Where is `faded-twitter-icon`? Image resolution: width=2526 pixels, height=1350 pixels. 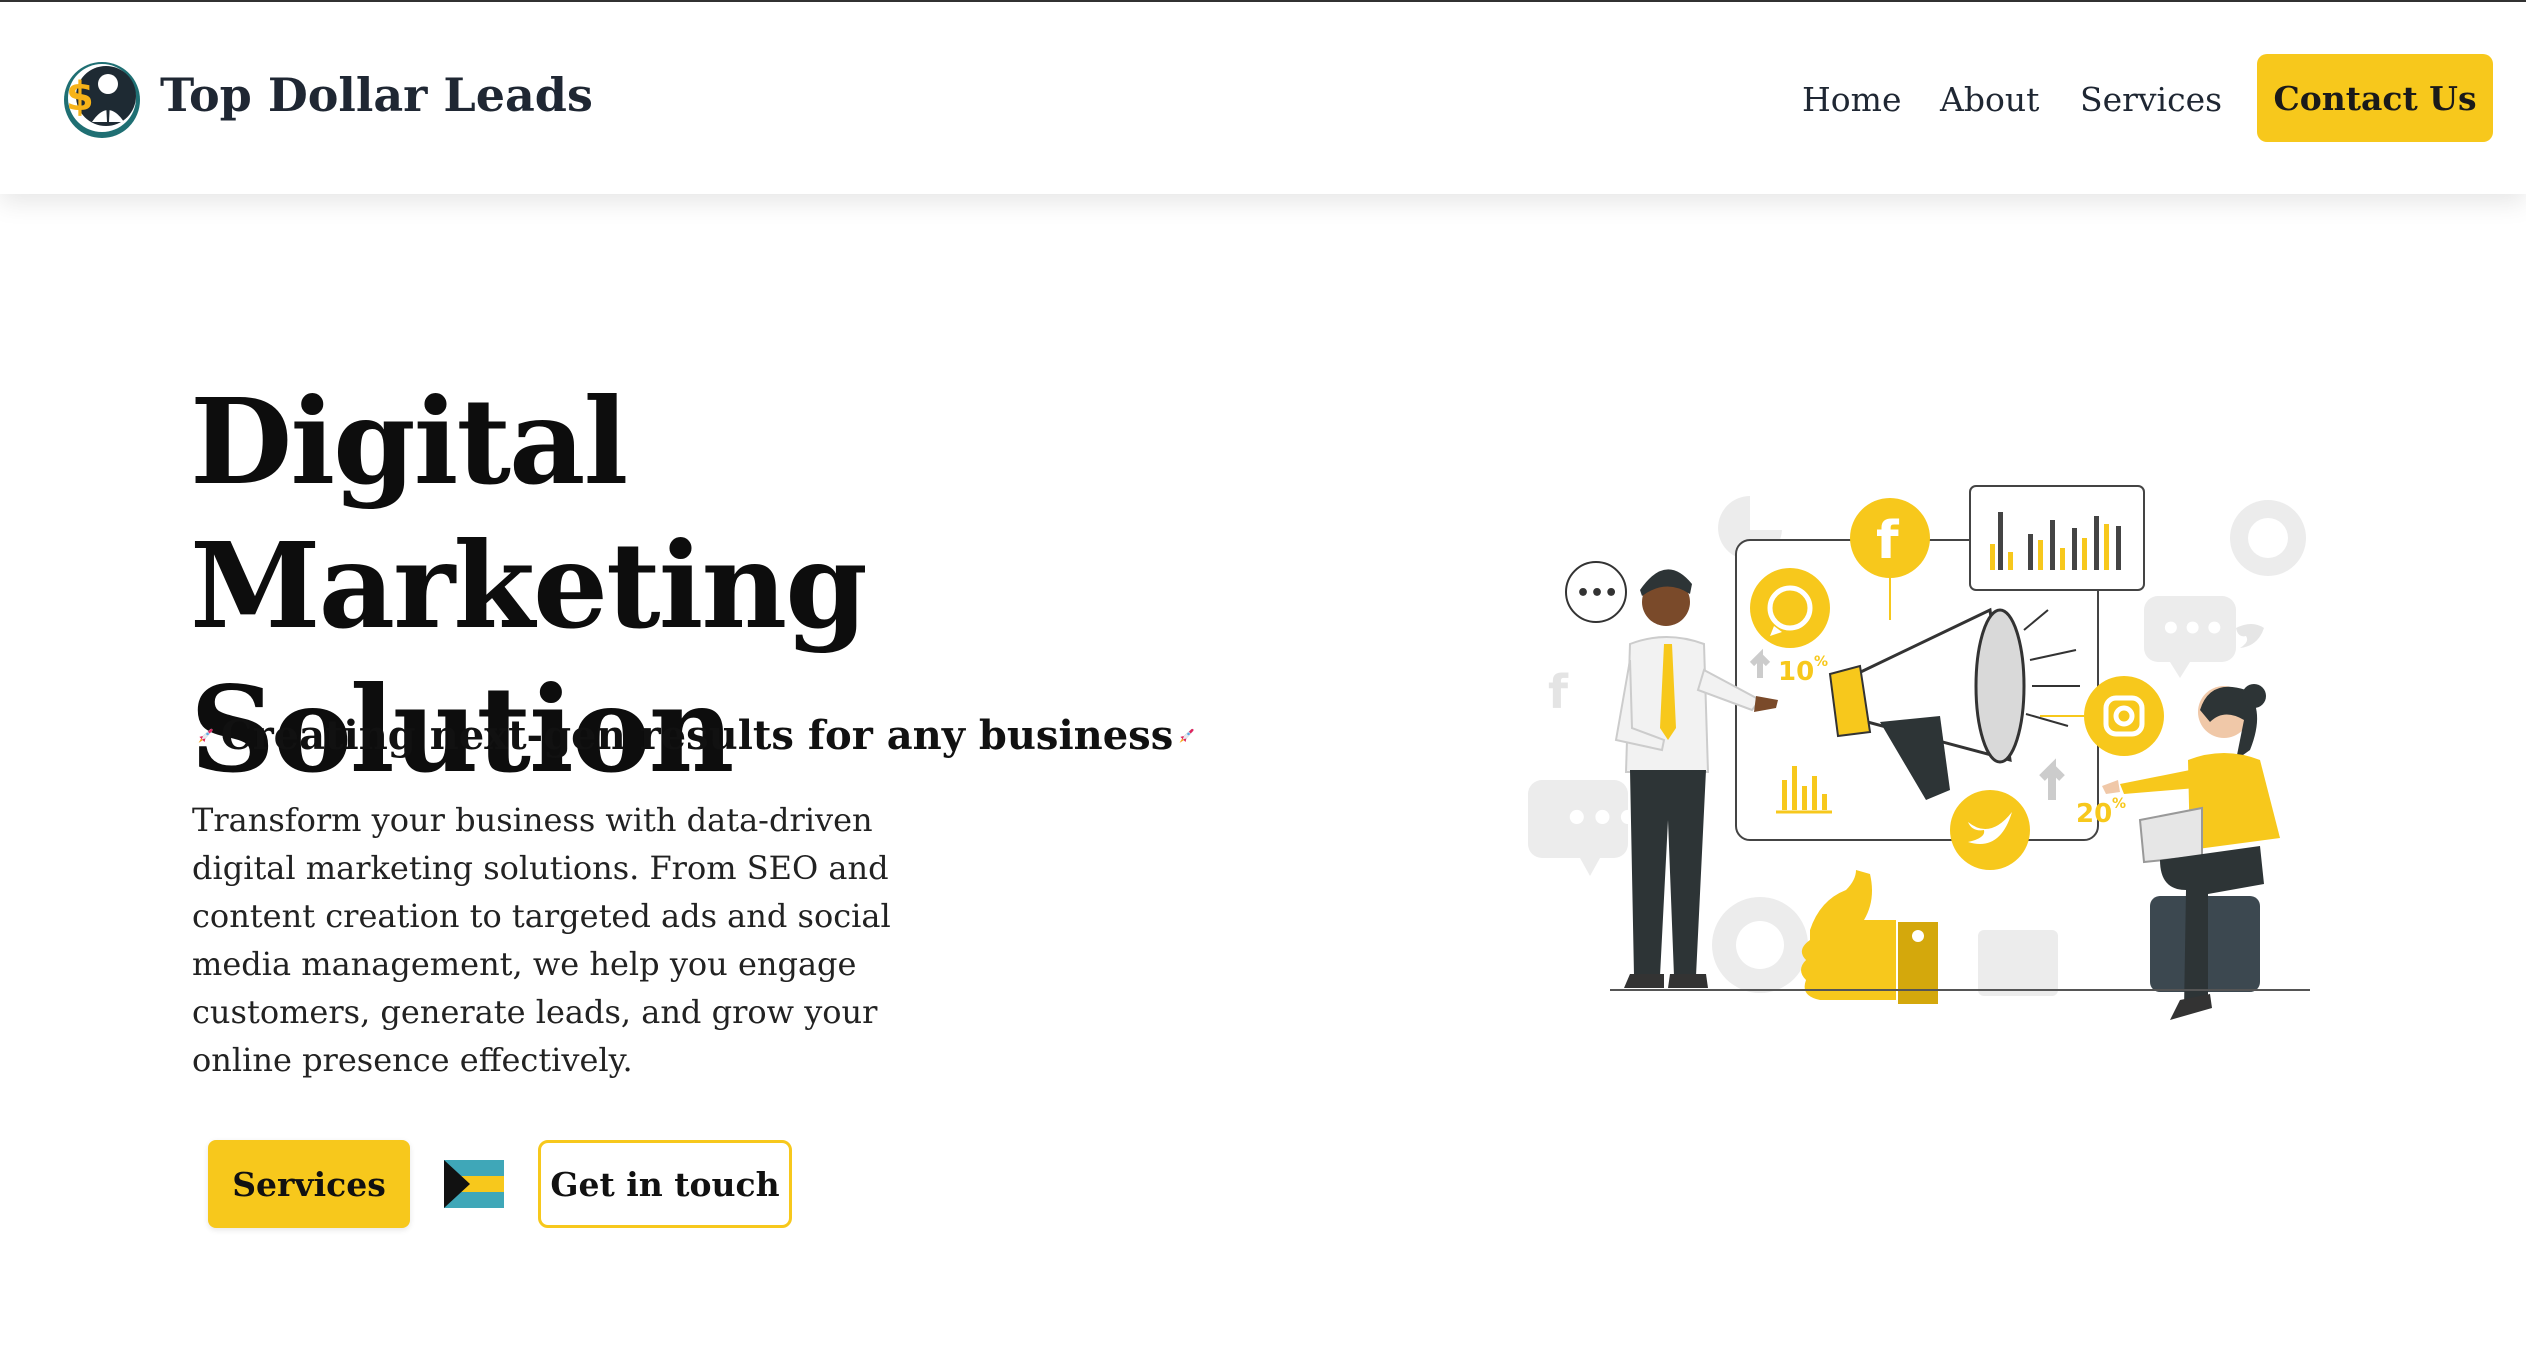 faded-twitter-icon is located at coordinates (2250, 636).